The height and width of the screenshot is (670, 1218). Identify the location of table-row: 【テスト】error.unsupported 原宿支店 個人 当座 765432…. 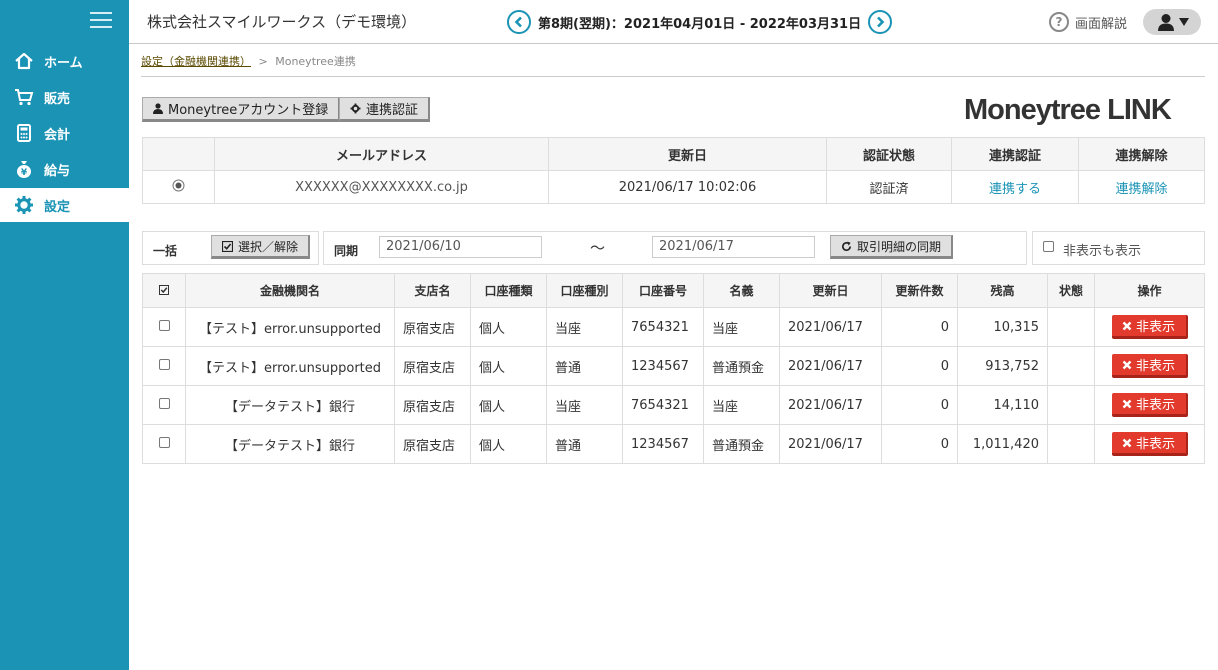
(673, 327).